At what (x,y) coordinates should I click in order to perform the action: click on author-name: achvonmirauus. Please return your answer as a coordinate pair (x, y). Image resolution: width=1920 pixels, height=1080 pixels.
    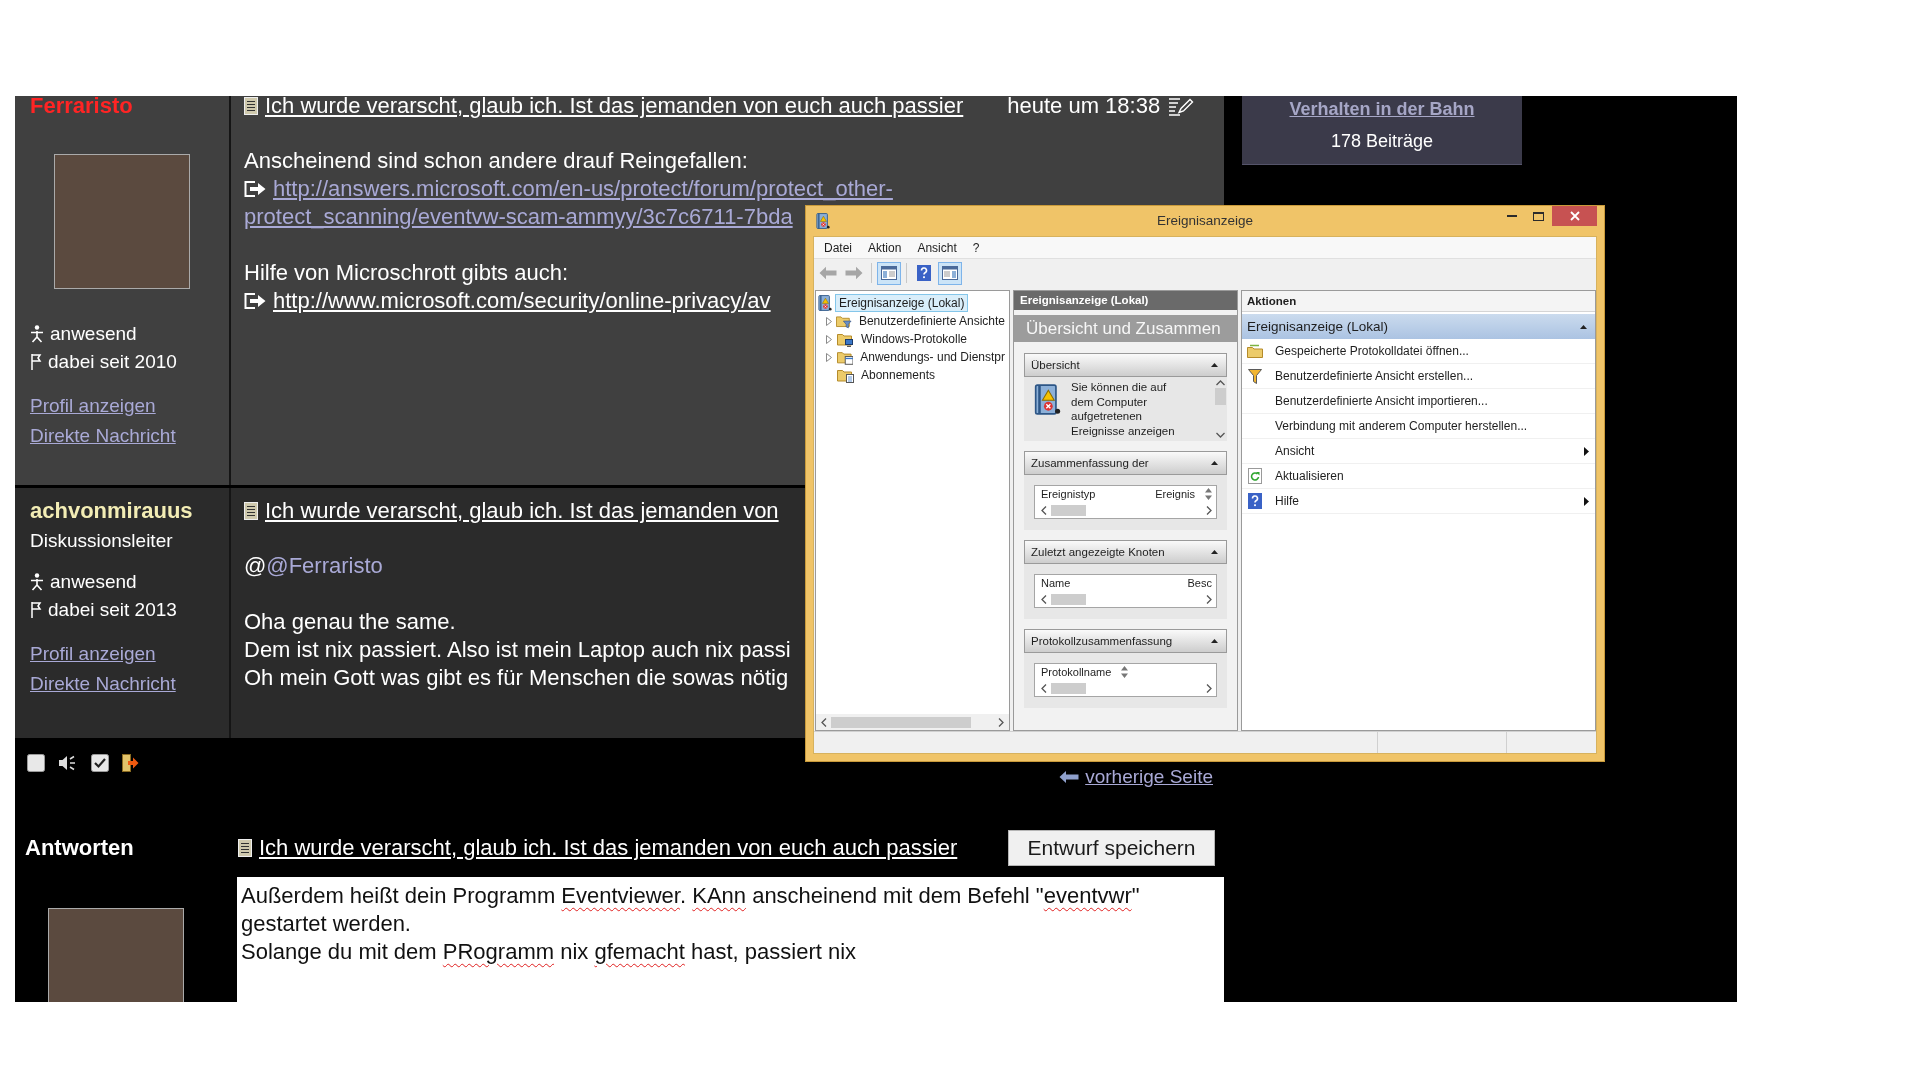
    Looking at the image, I should click on (129, 511).